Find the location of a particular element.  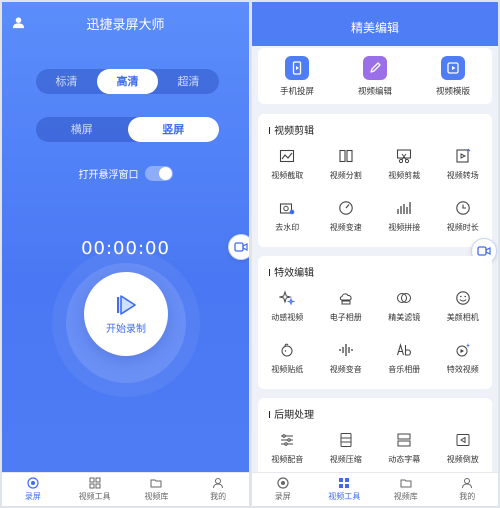

video-camera-icon is located at coordinates (241, 247).